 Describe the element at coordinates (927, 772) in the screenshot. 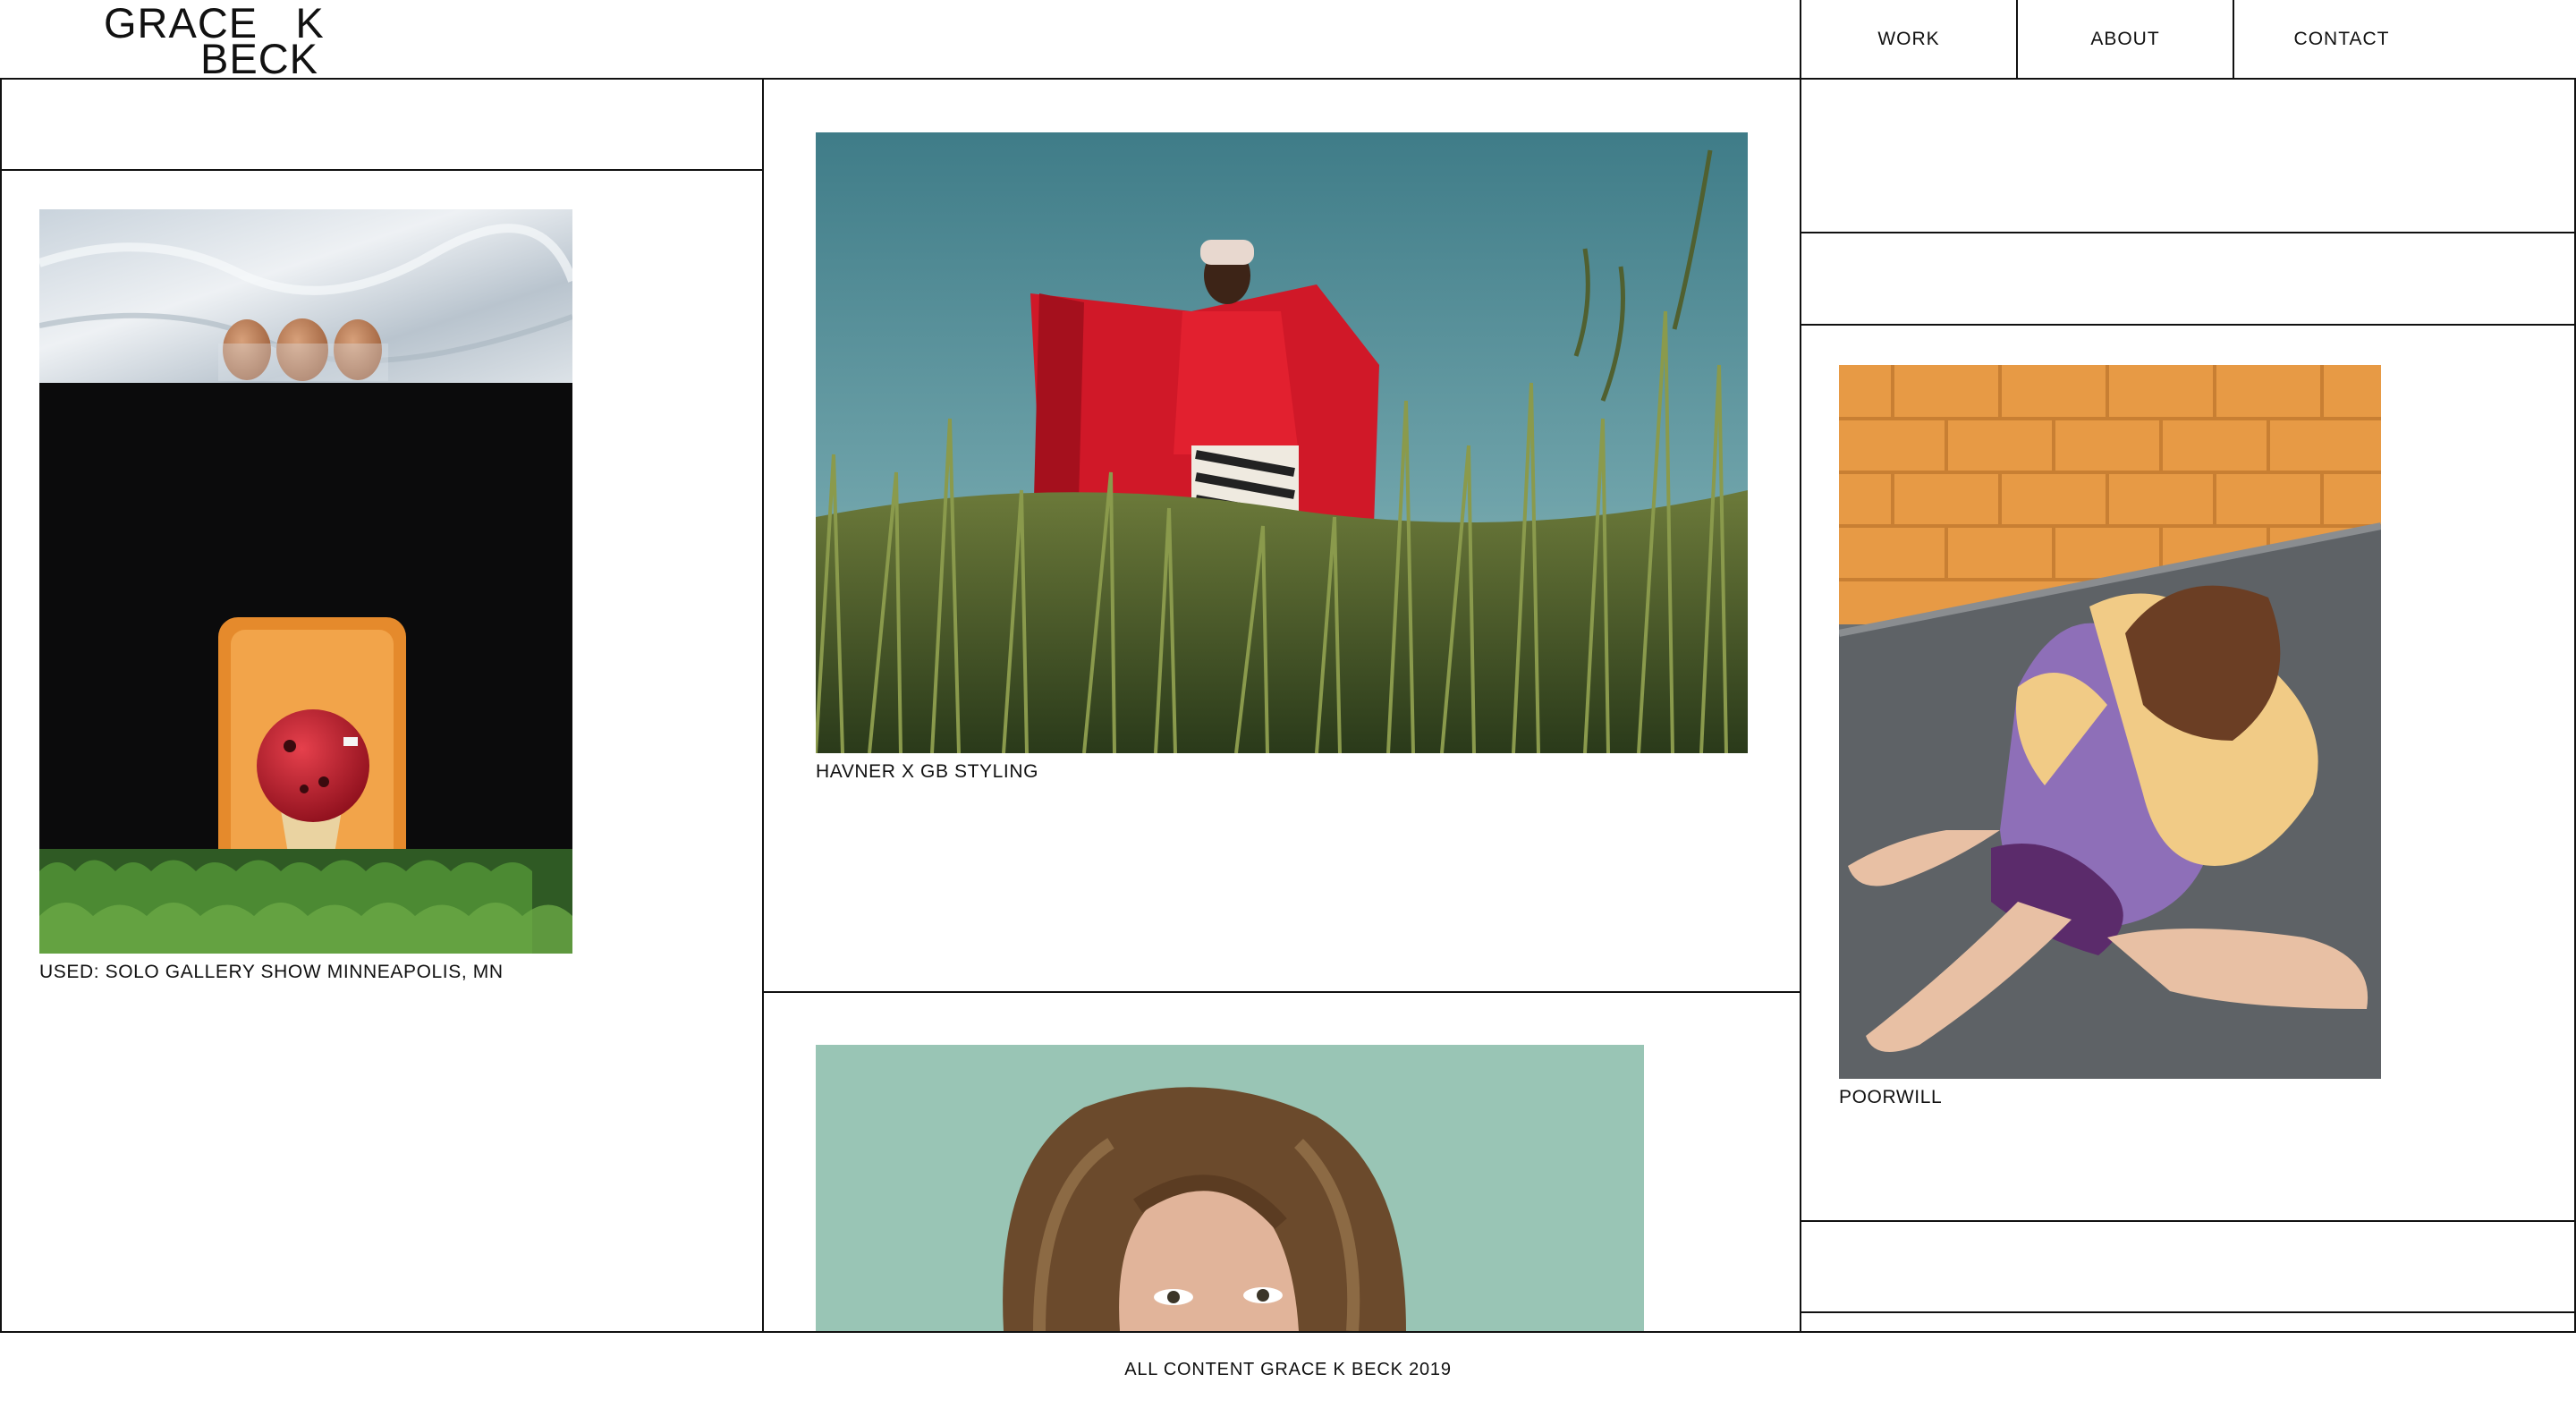

I see `project-caption-havner: HAVNER X GB STYLING` at that location.